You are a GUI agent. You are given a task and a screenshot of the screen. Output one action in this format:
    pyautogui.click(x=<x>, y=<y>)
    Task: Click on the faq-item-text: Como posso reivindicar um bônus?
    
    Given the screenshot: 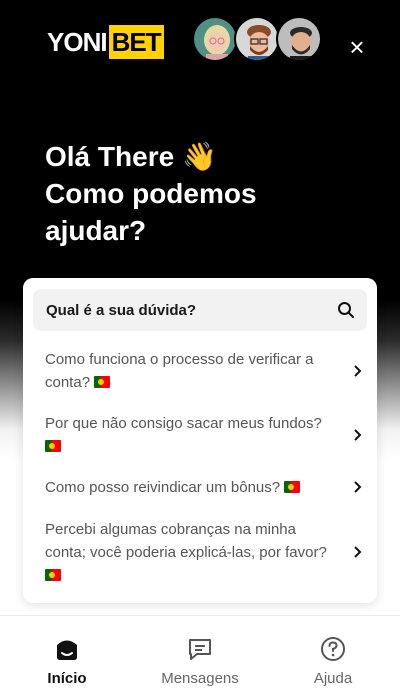 What is the action you would take?
    pyautogui.click(x=198, y=487)
    